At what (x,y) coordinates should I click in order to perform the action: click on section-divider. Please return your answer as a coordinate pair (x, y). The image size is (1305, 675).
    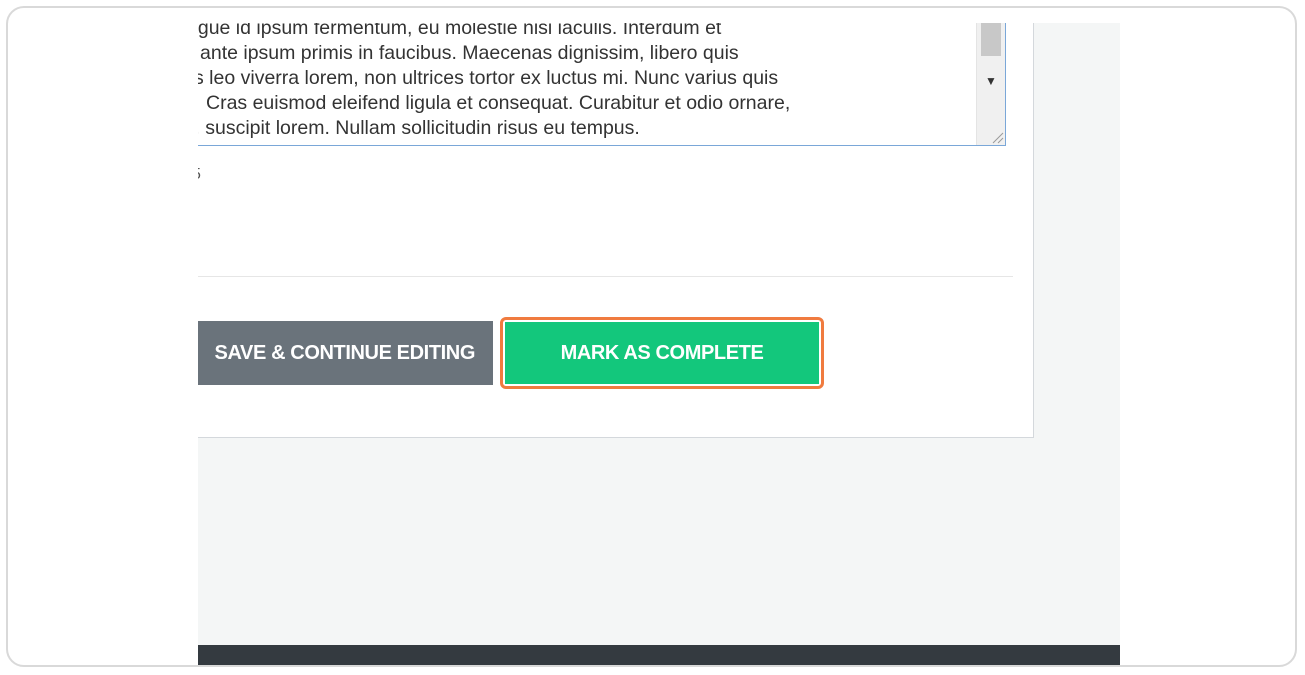
    Looking at the image, I should click on (605, 276).